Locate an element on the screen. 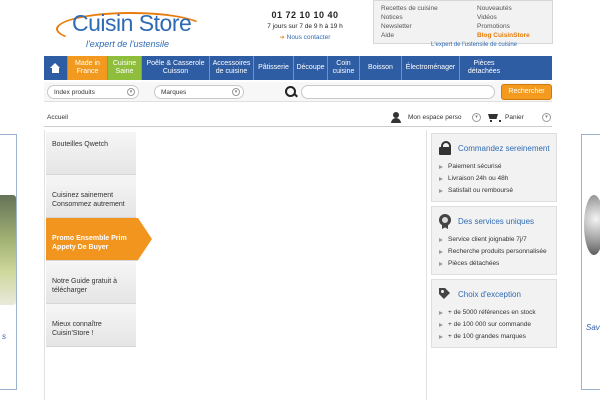  side-promo-left-text: s is located at coordinates (4, 336).